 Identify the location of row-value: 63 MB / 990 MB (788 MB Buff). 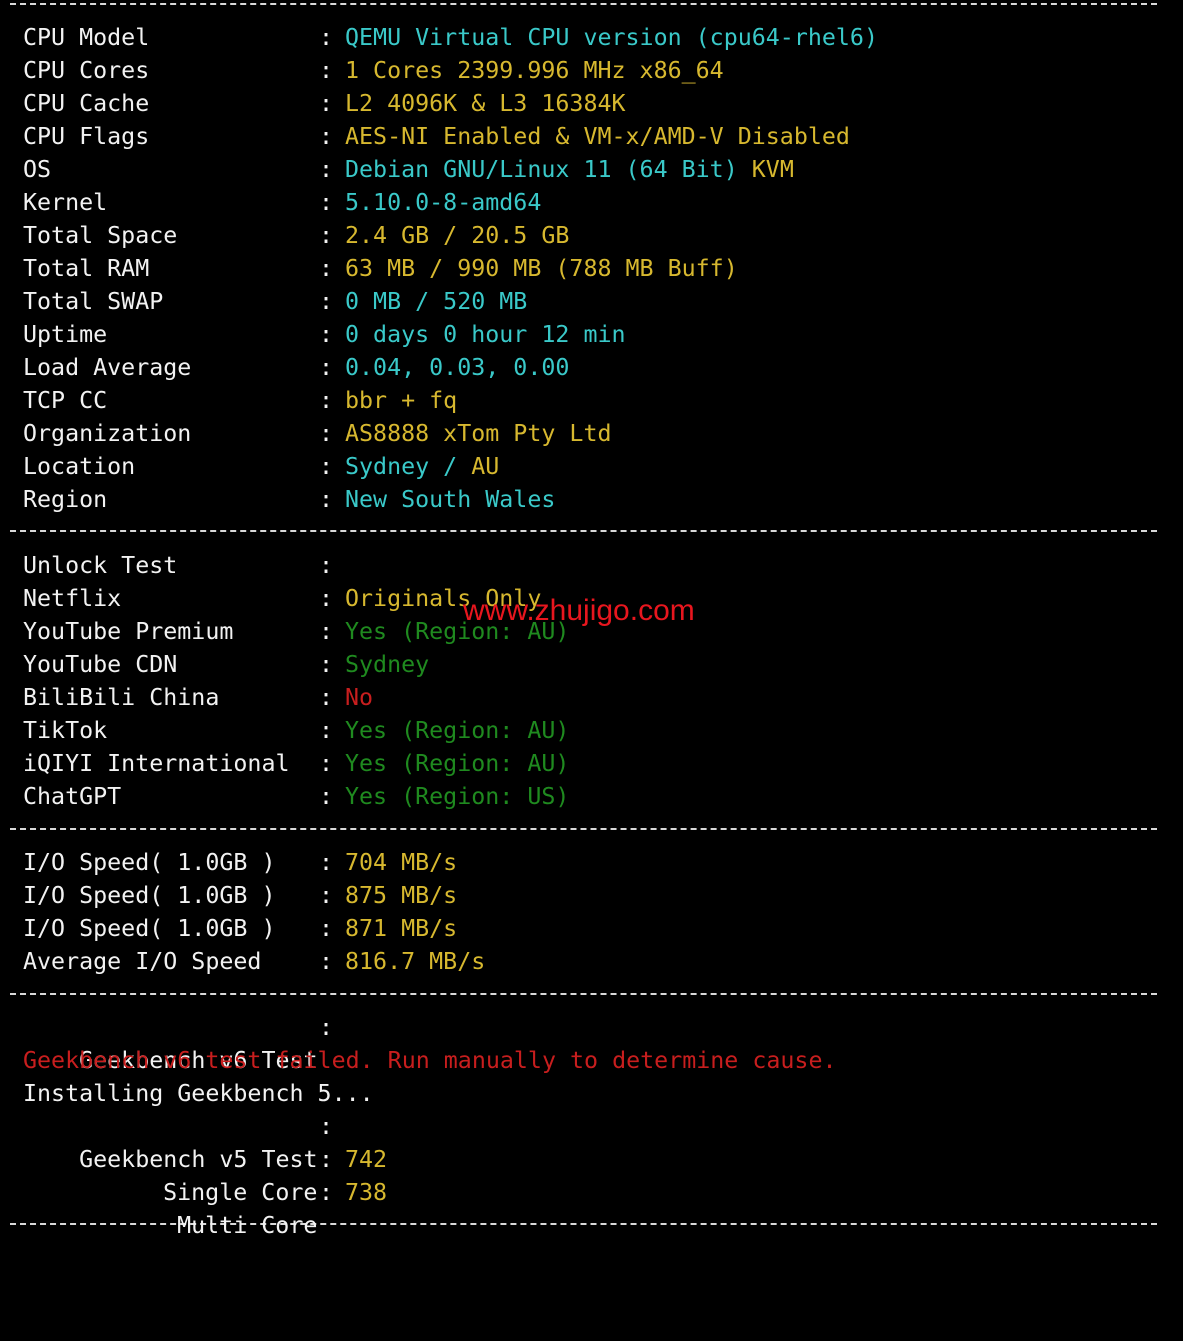
(541, 268).